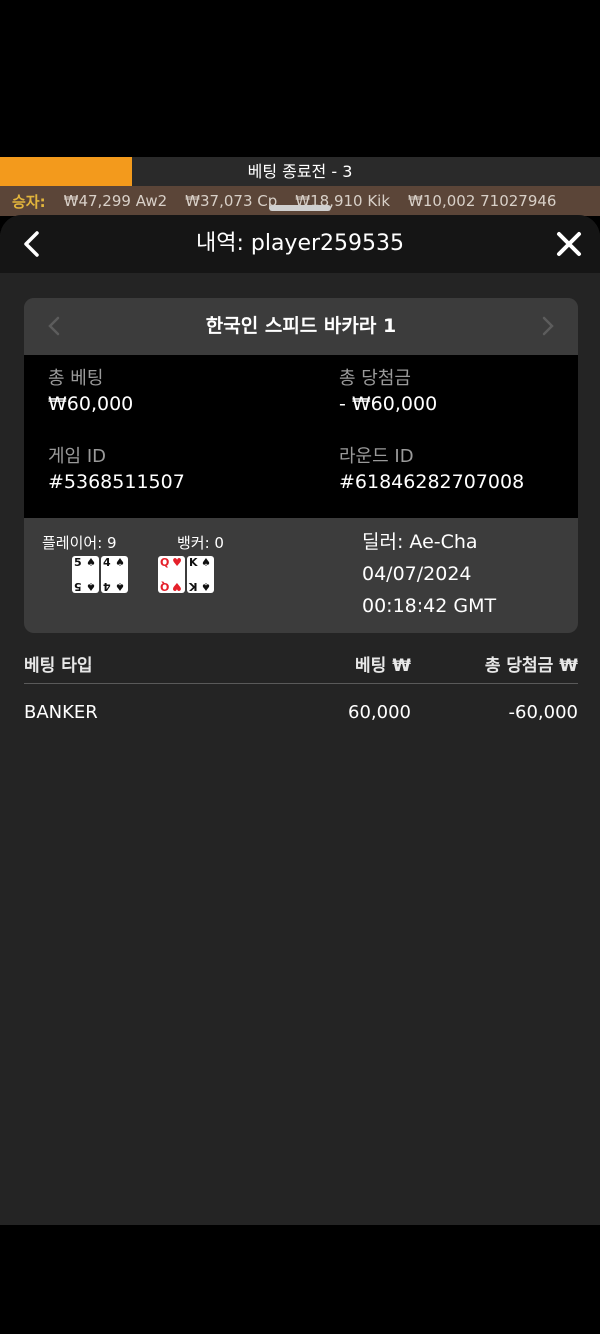 This screenshot has width=600, height=1334. I want to click on dealer-info: 딜러: Ae-Cha 04/07/2024 00:18:42 GMT, so click(429, 574).